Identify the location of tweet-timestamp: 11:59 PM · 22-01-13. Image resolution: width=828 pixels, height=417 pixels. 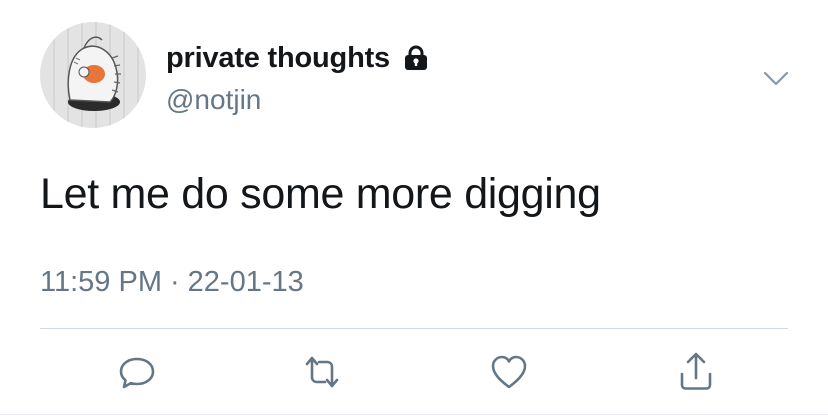
(172, 282).